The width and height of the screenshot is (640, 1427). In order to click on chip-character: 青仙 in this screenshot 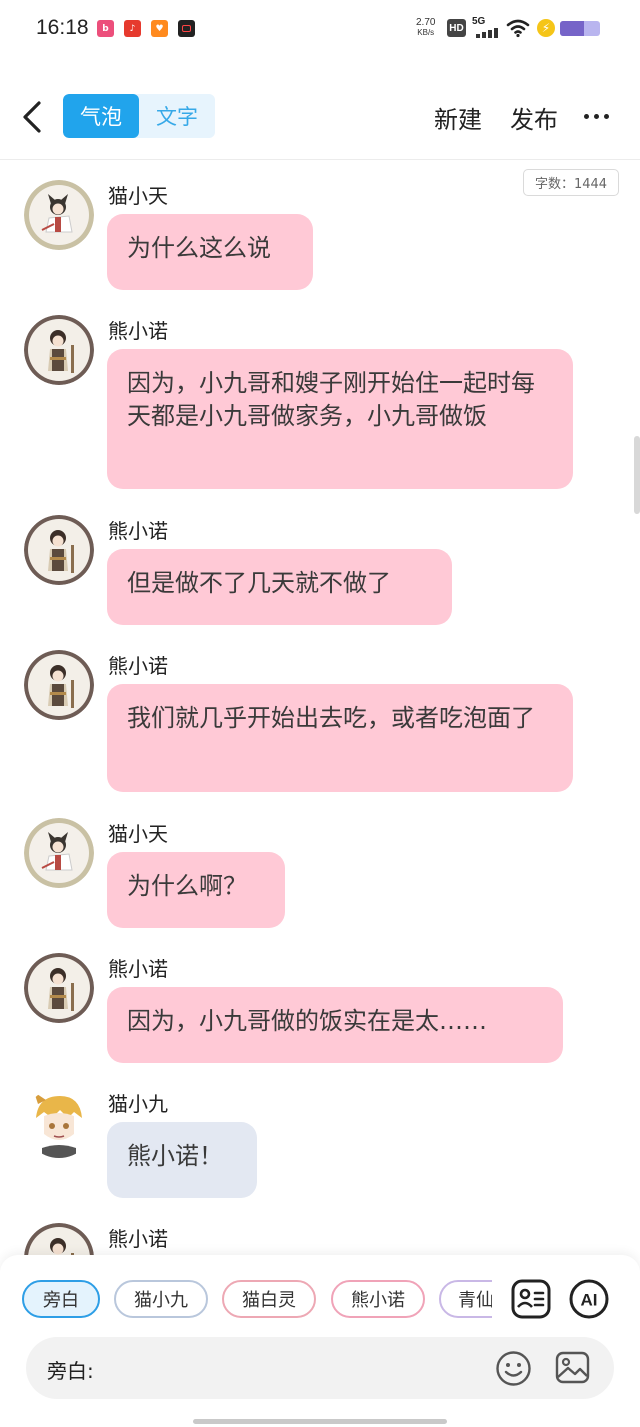, I will do `click(465, 1299)`.